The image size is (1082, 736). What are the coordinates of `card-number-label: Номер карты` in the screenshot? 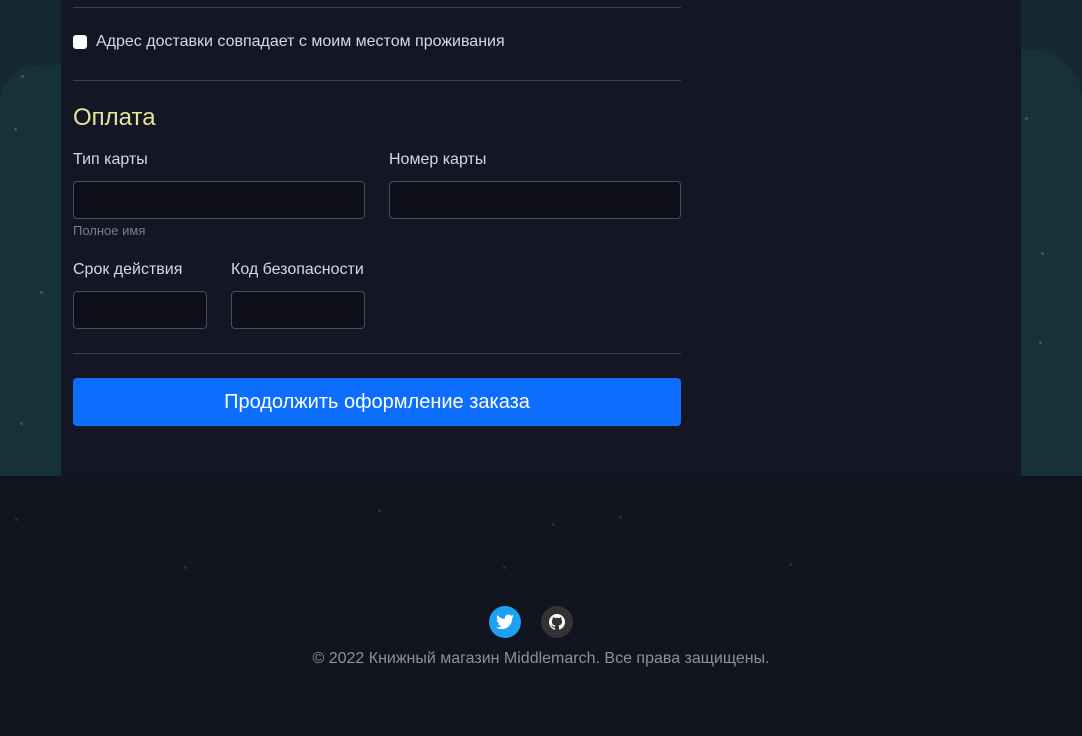 It's located at (438, 159).